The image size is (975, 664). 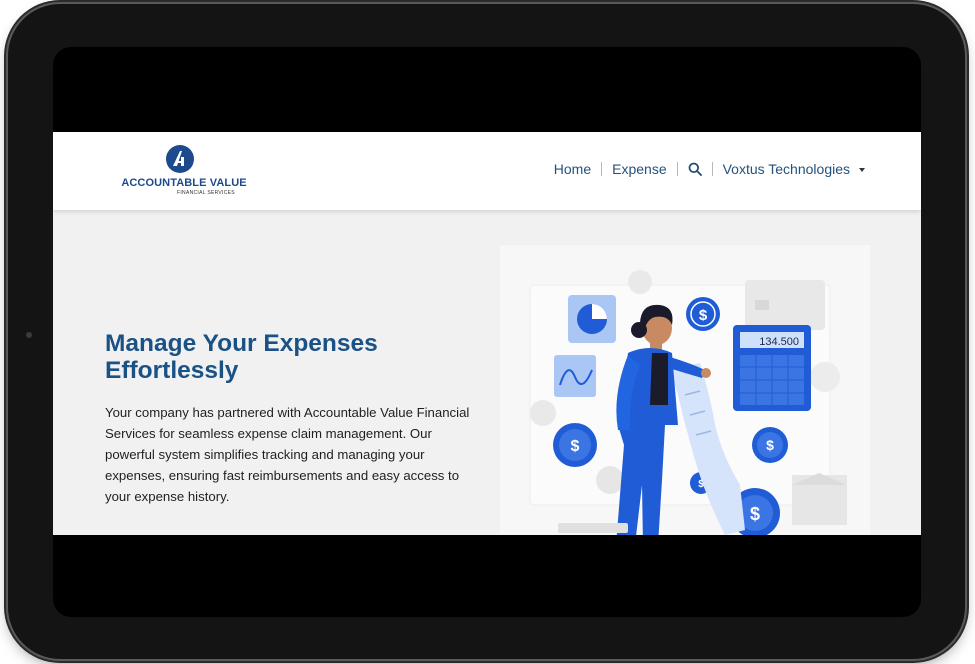 What do you see at coordinates (206, 193) in the screenshot?
I see `brand-tagline: FINANCIAL SERVICES` at bounding box center [206, 193].